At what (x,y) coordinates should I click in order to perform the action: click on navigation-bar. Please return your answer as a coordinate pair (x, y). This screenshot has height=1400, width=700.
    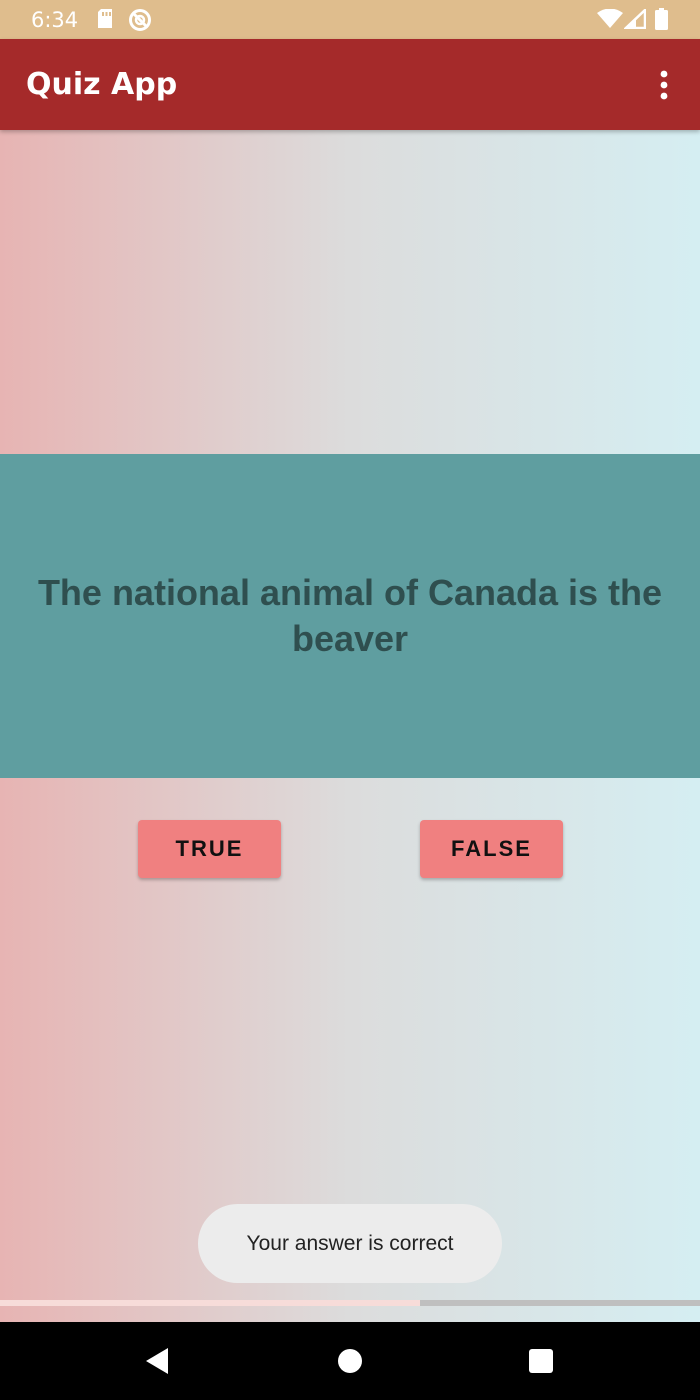
    Looking at the image, I should click on (350, 1361).